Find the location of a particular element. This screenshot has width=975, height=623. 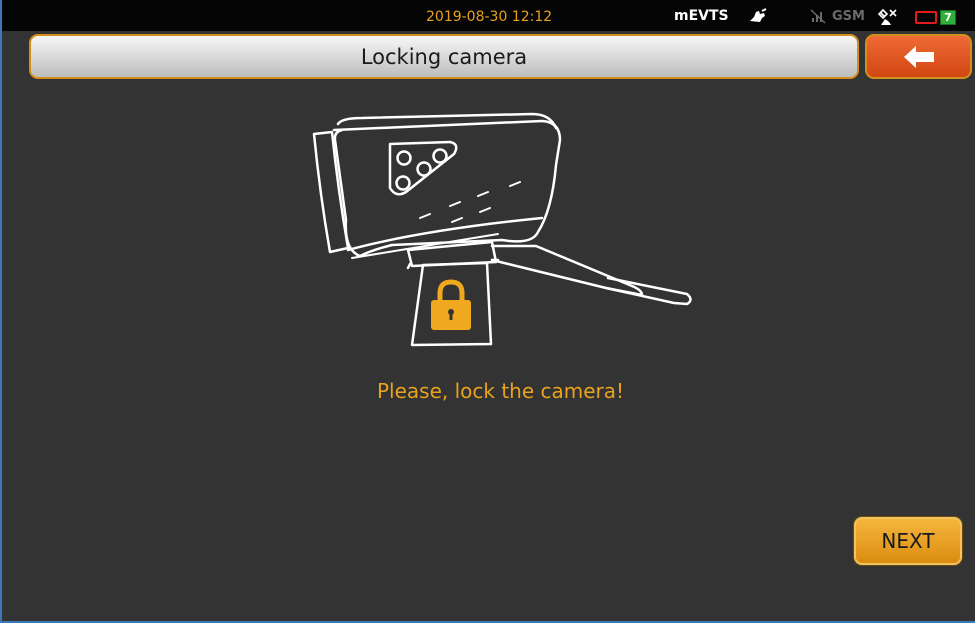

status-bar: 2019-08-30 12:12 mEVTS GSM 7 is located at coordinates (488, 15).